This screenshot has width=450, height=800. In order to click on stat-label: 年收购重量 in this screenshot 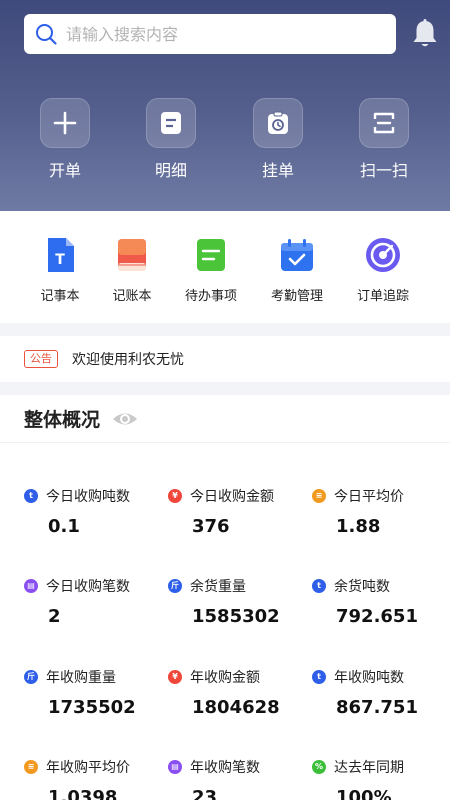, I will do `click(81, 678)`.